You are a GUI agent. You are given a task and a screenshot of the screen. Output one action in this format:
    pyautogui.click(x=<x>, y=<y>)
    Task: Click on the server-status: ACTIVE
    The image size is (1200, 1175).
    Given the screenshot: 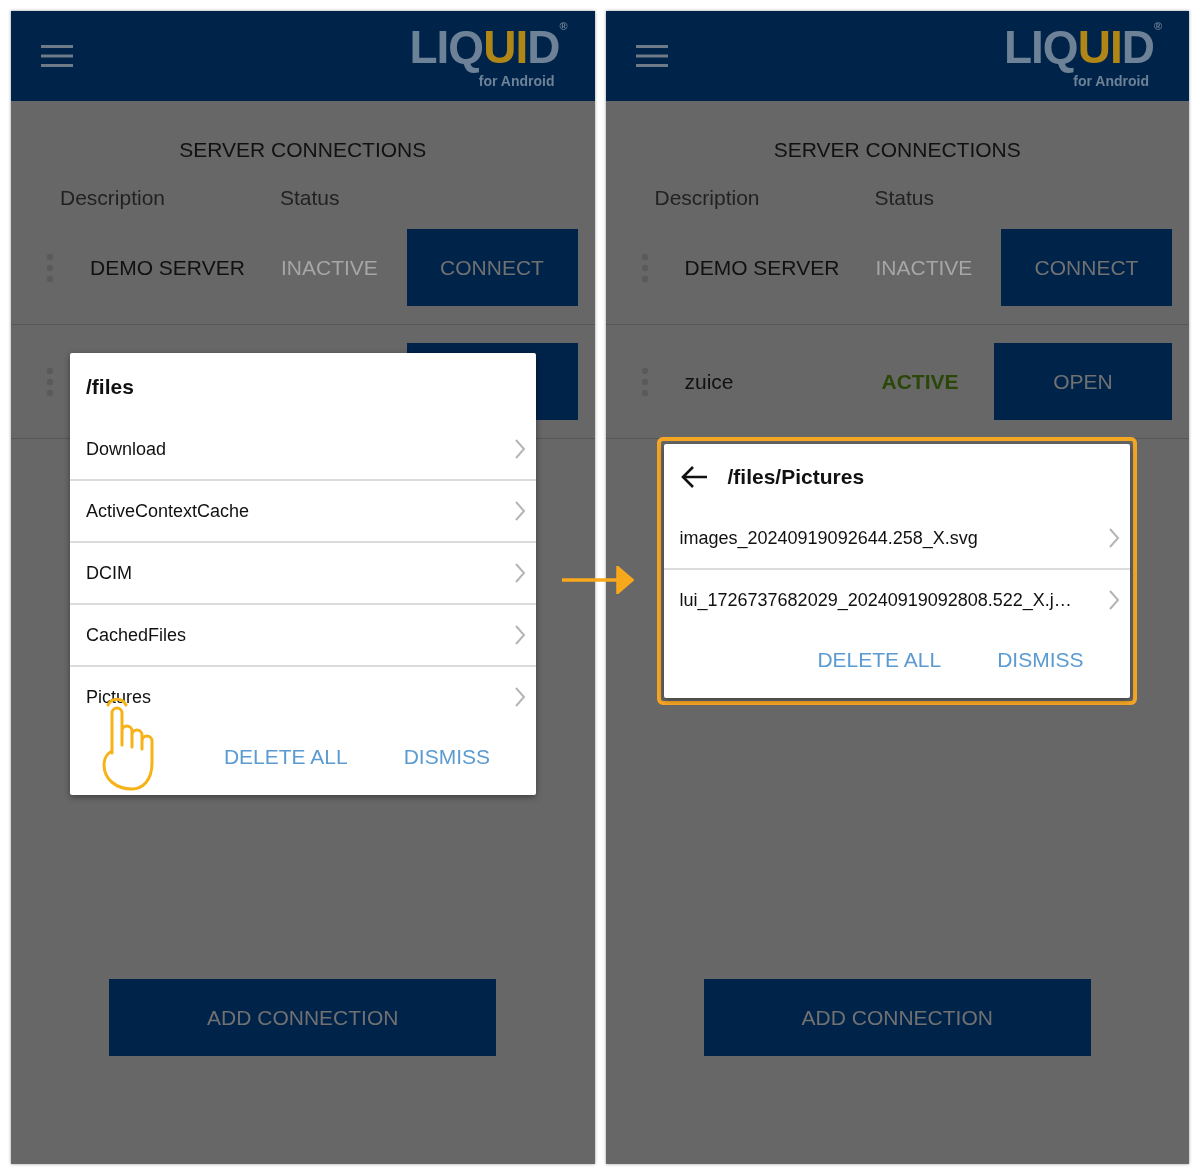 What is the action you would take?
    pyautogui.click(x=920, y=381)
    